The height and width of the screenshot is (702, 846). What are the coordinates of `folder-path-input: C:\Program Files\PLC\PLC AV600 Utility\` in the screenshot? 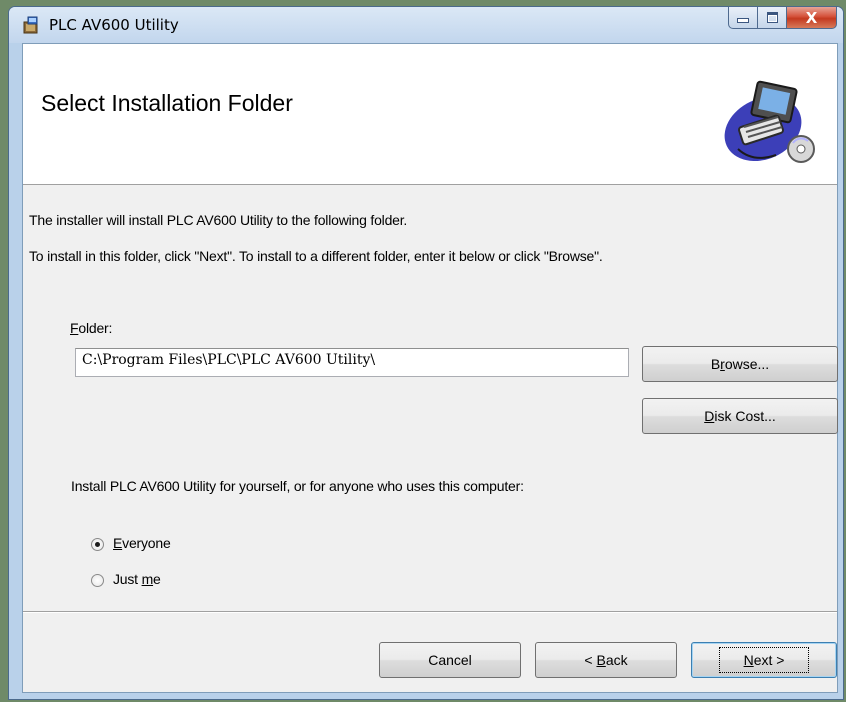 It's located at (352, 362).